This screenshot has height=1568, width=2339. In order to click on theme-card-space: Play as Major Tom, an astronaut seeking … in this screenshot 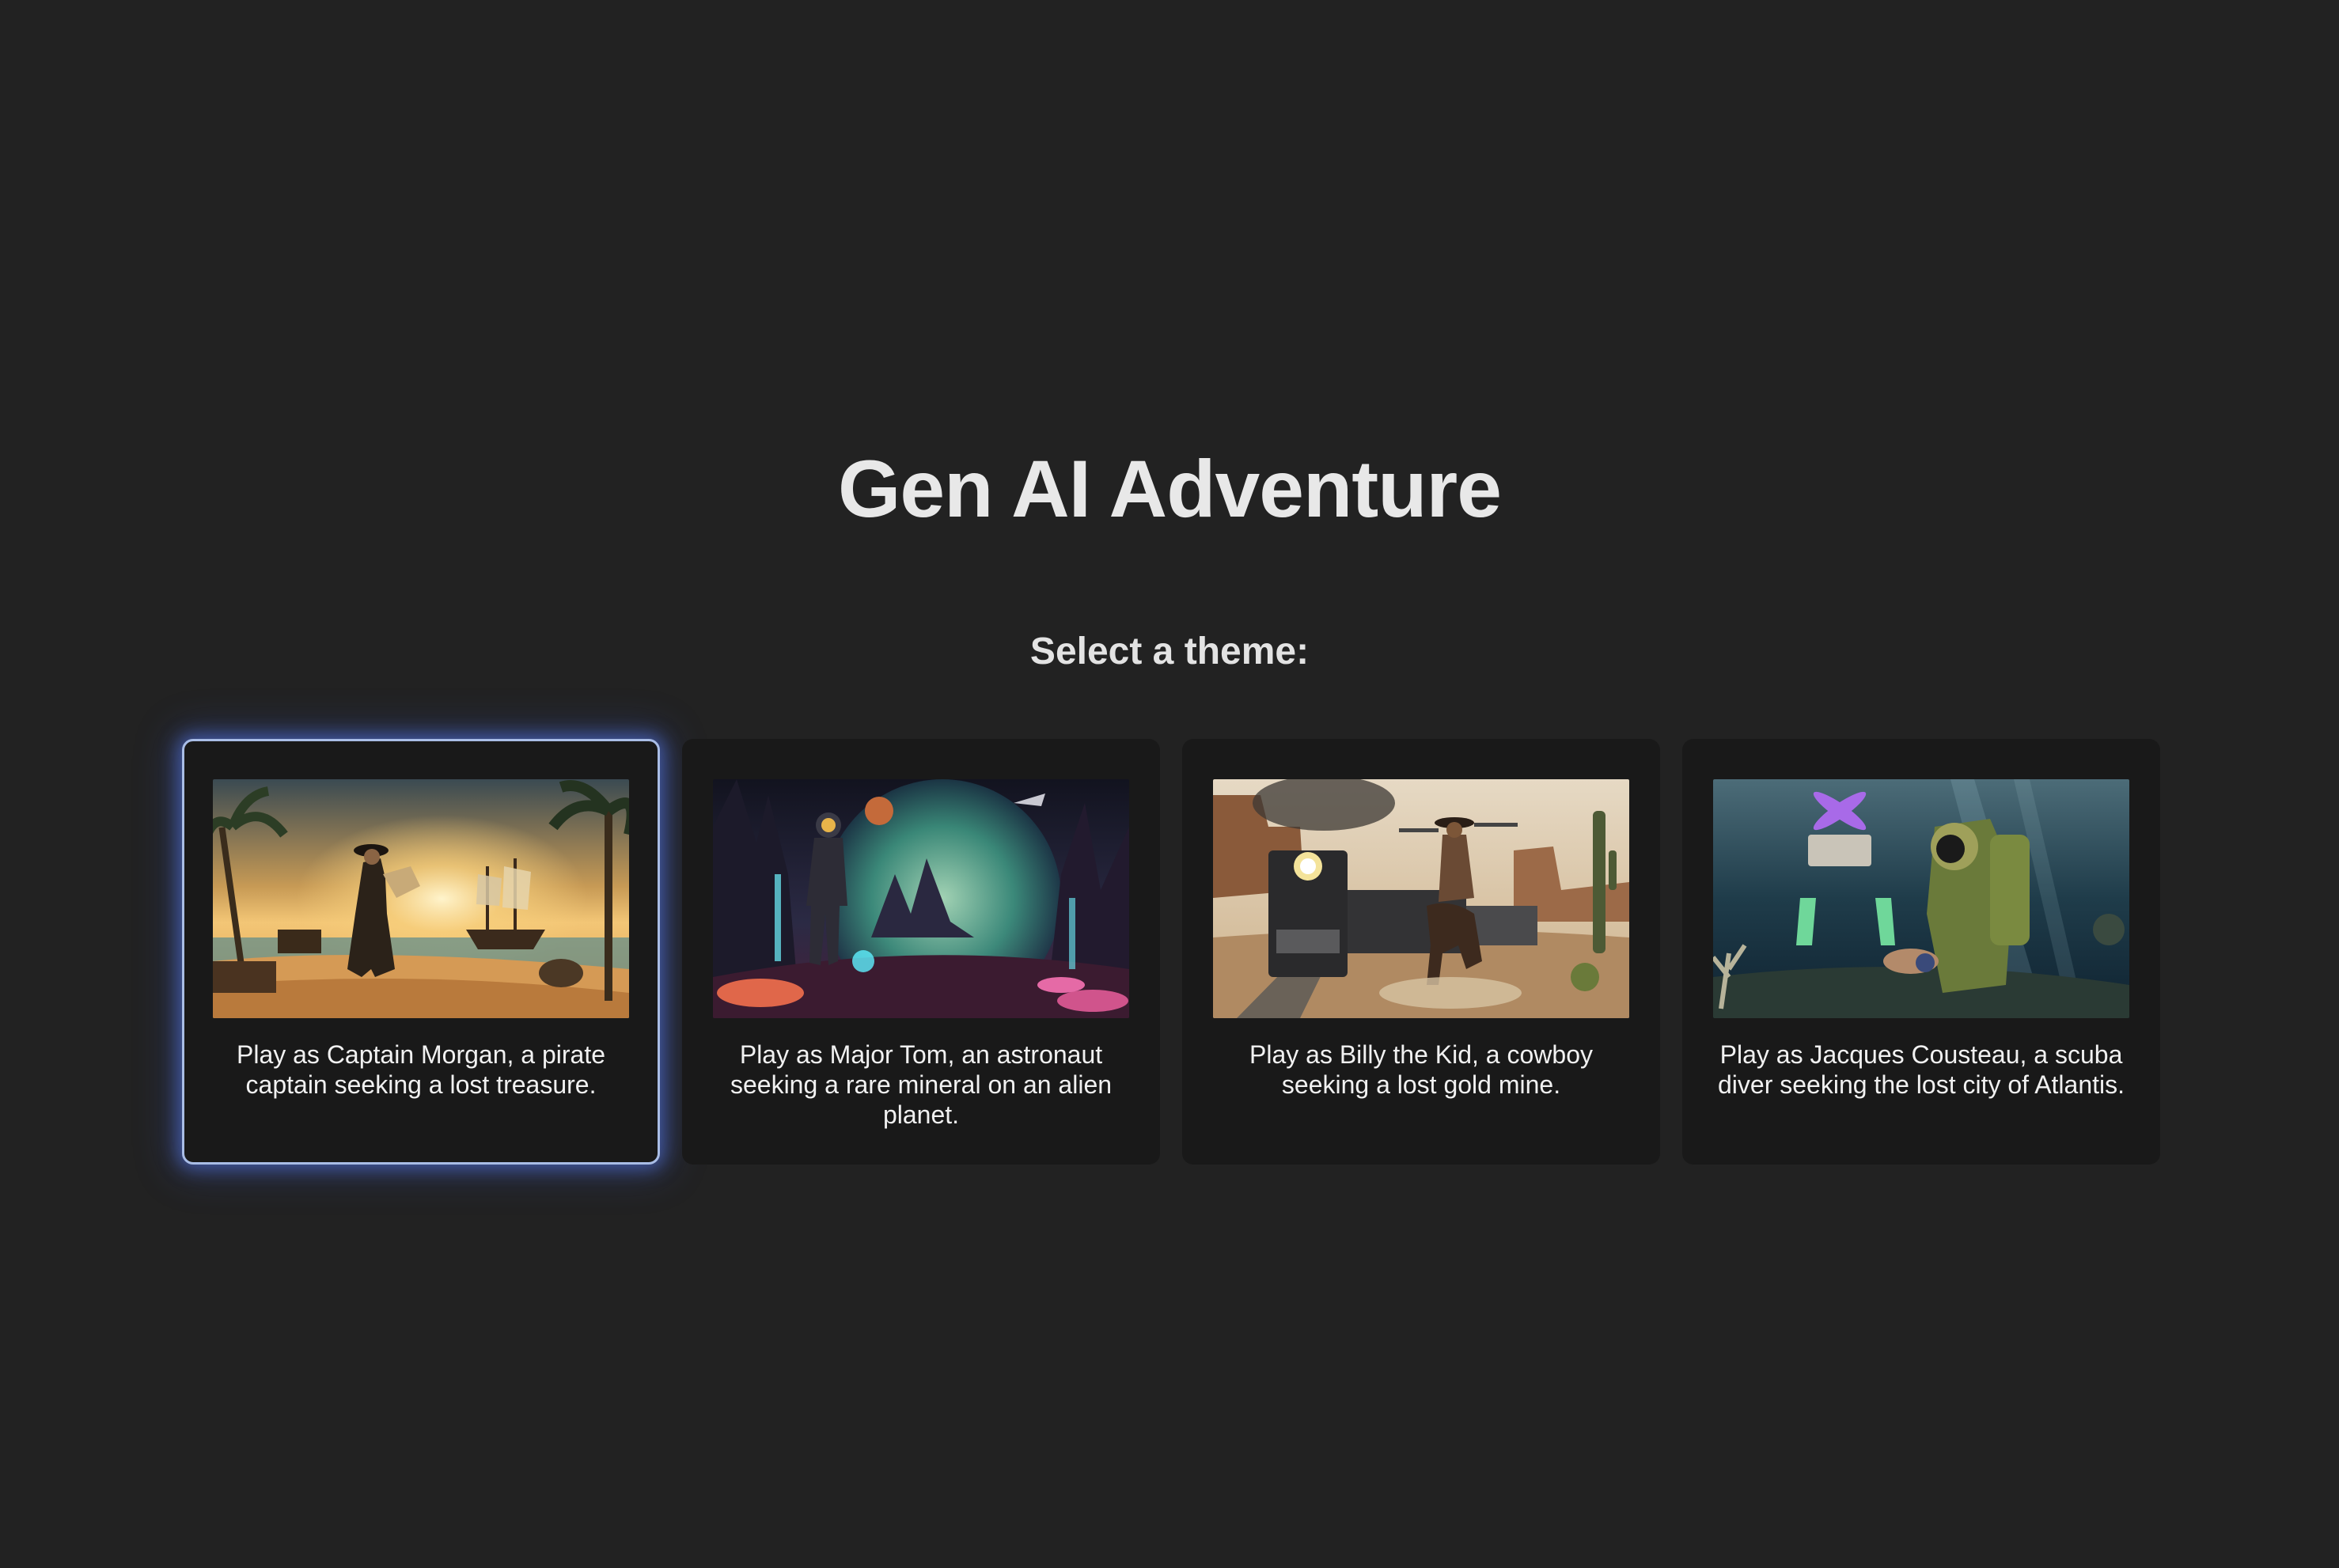, I will do `click(921, 952)`.